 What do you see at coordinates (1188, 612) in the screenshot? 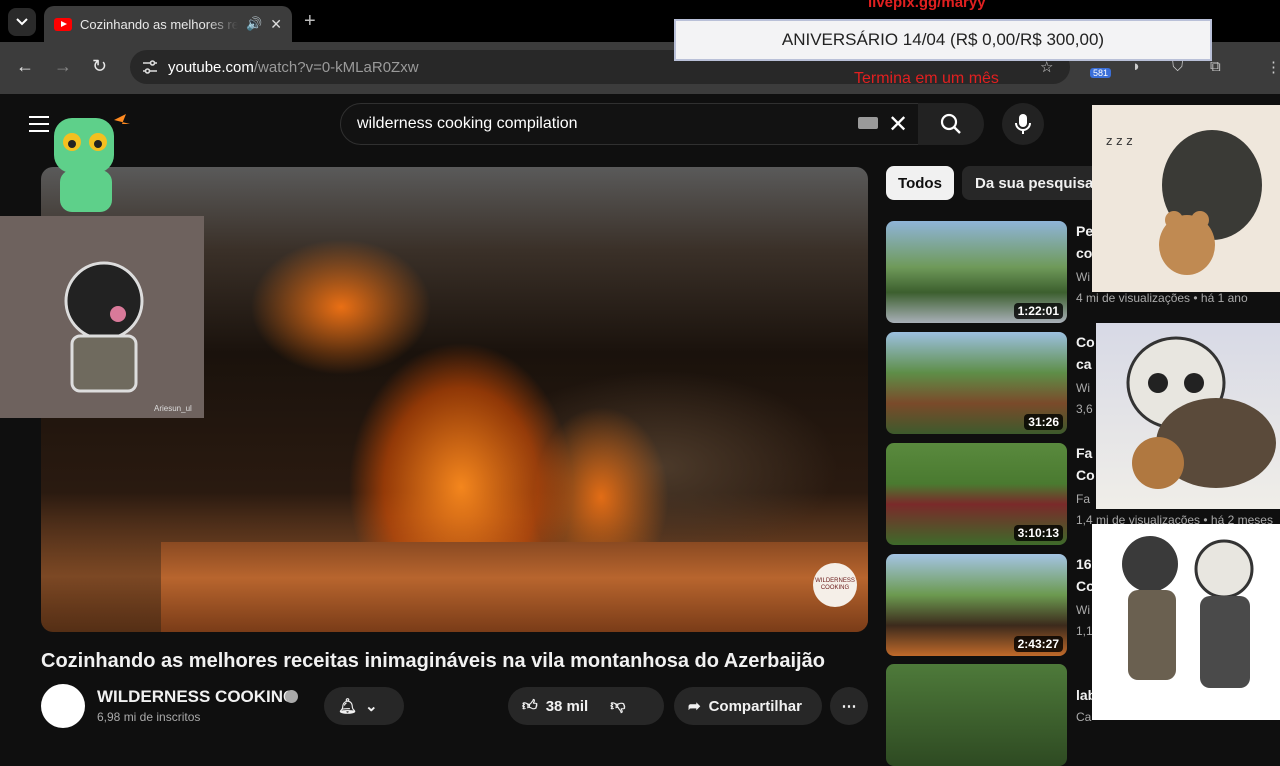
I see `chibi-soldiers-illustration` at bounding box center [1188, 612].